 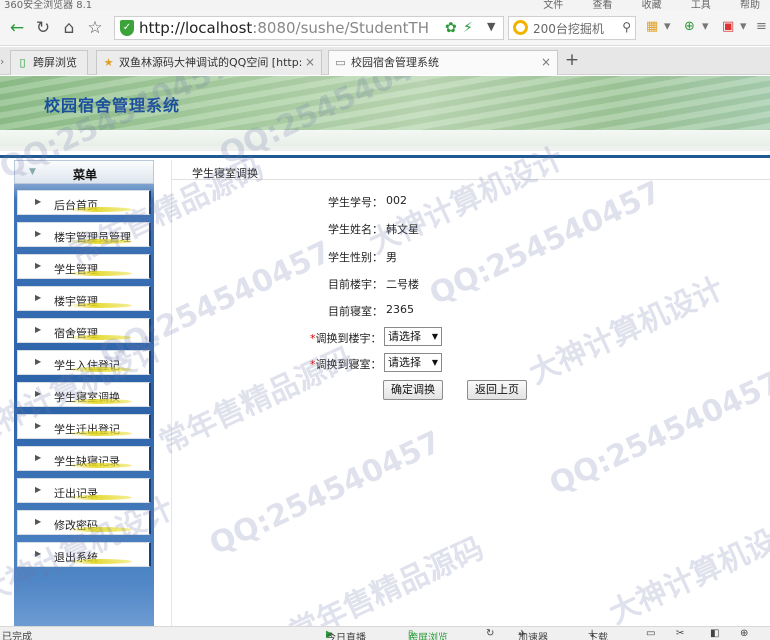 I want to click on dropdown-arrow-icon: ▼, so click(x=434, y=362).